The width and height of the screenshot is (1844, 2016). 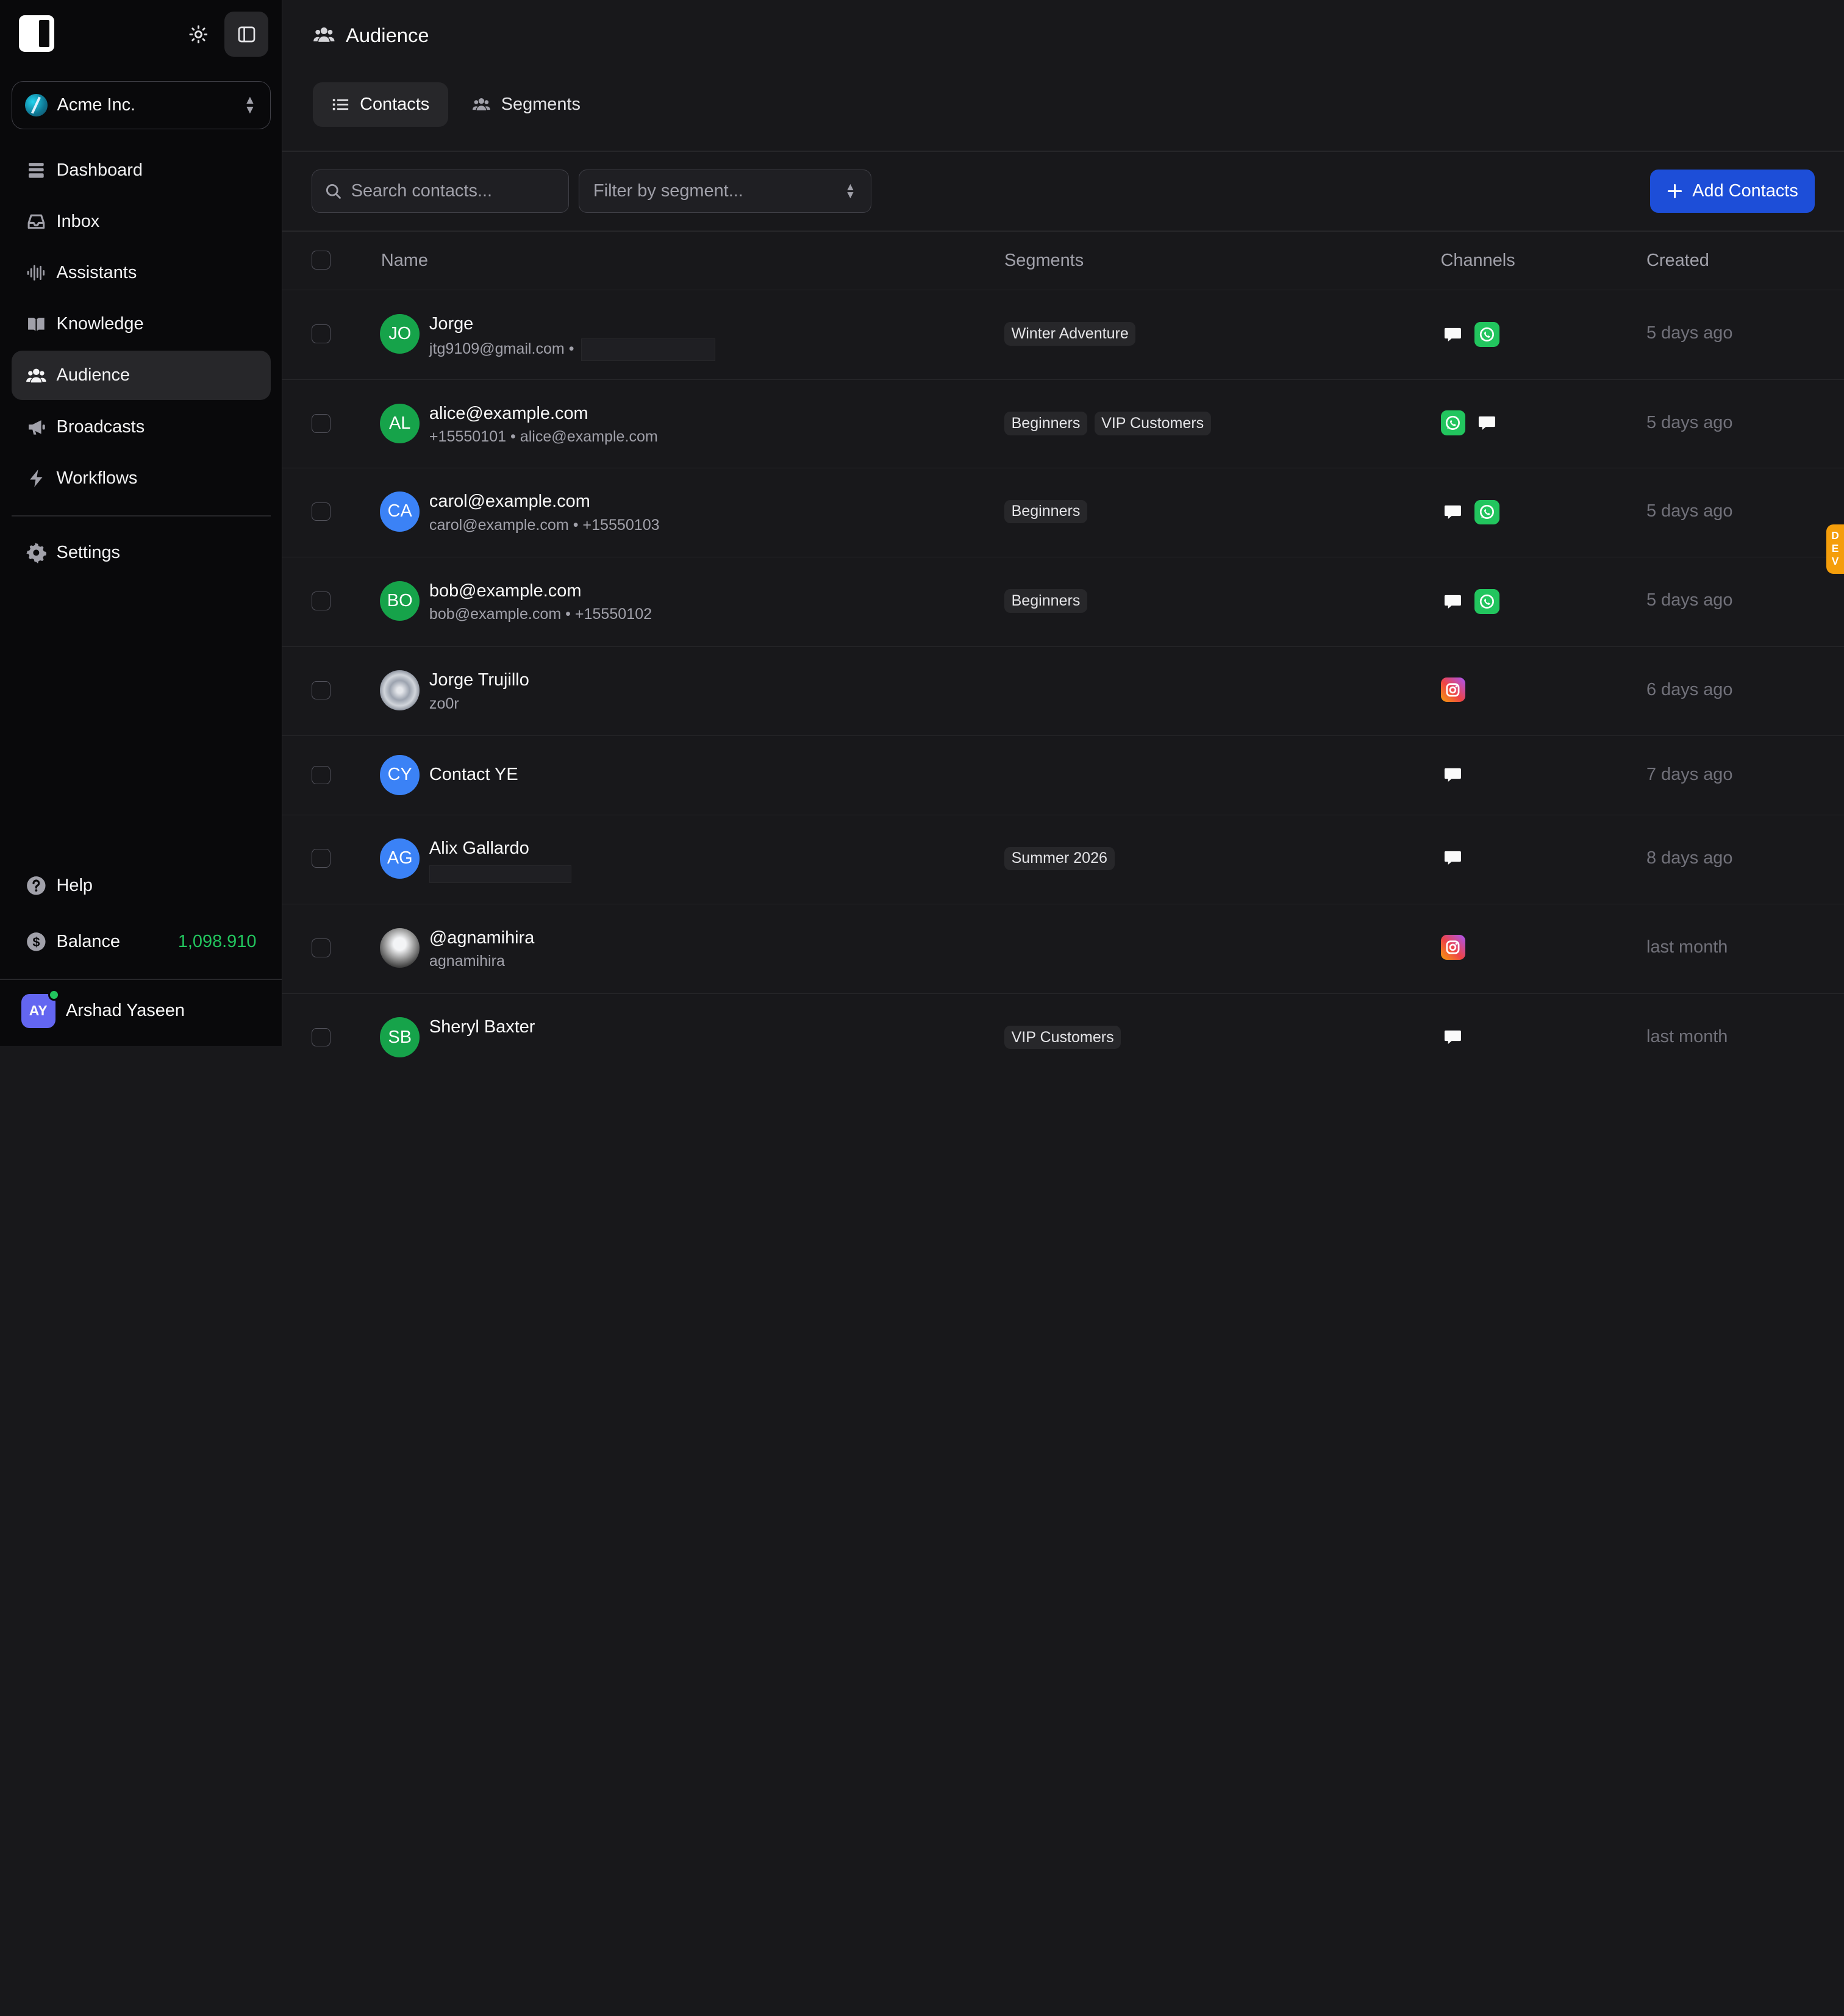 What do you see at coordinates (399, 775) in the screenshot?
I see `avatar: CY` at bounding box center [399, 775].